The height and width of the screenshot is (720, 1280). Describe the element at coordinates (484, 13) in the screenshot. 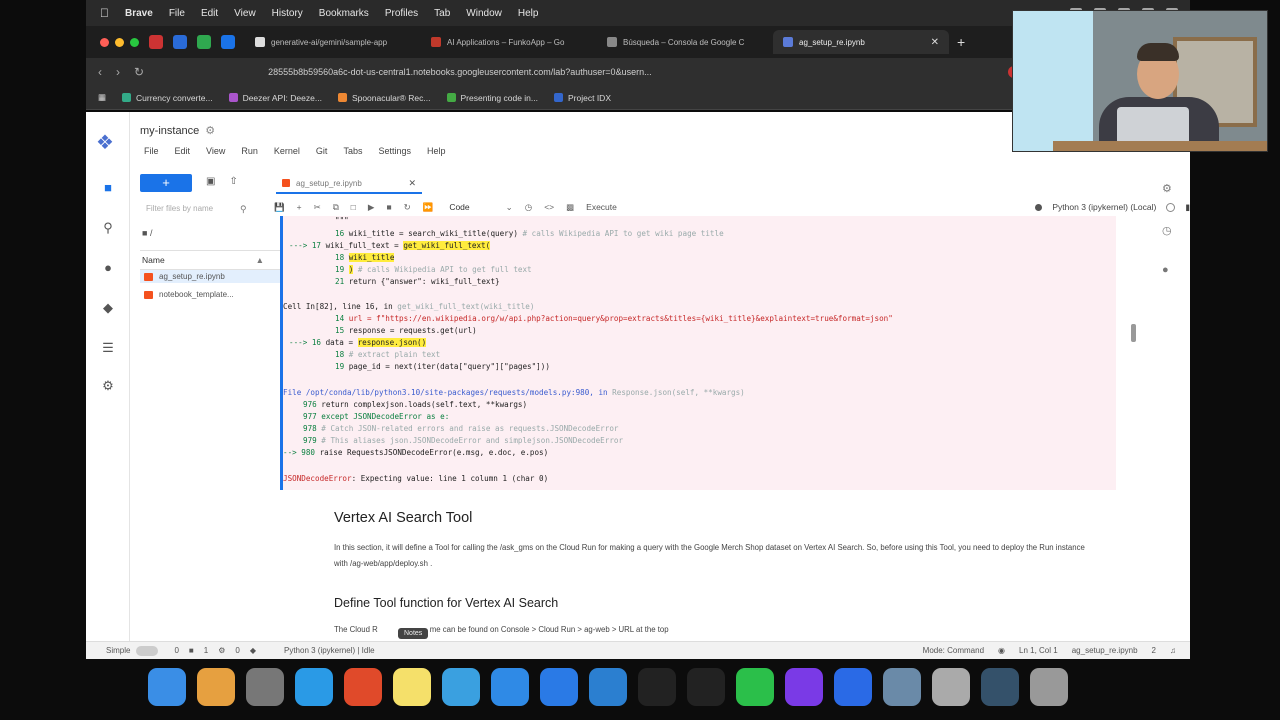

I see `menubar-window: Window` at that location.